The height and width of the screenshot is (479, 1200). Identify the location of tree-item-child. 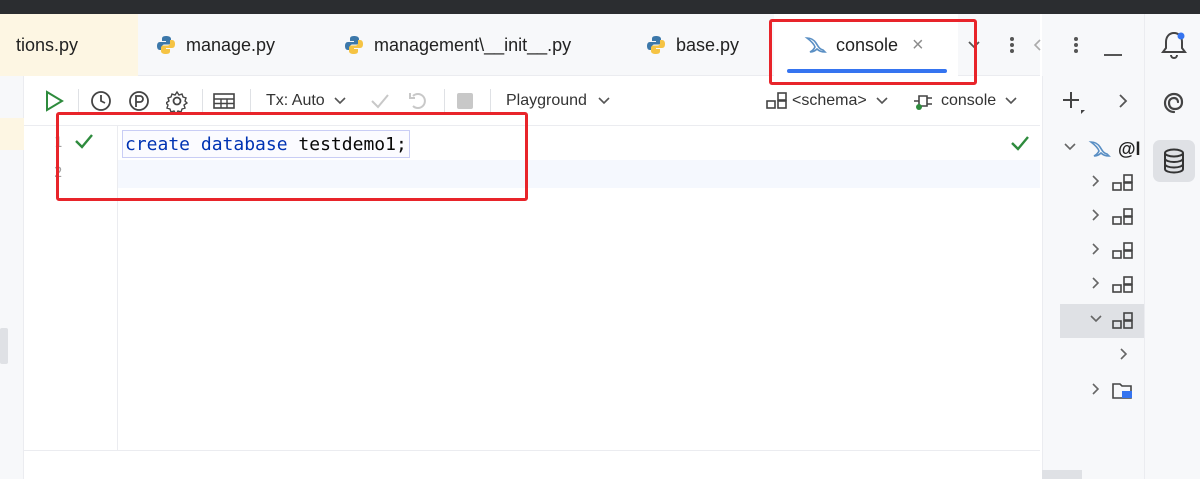
(1093, 356).